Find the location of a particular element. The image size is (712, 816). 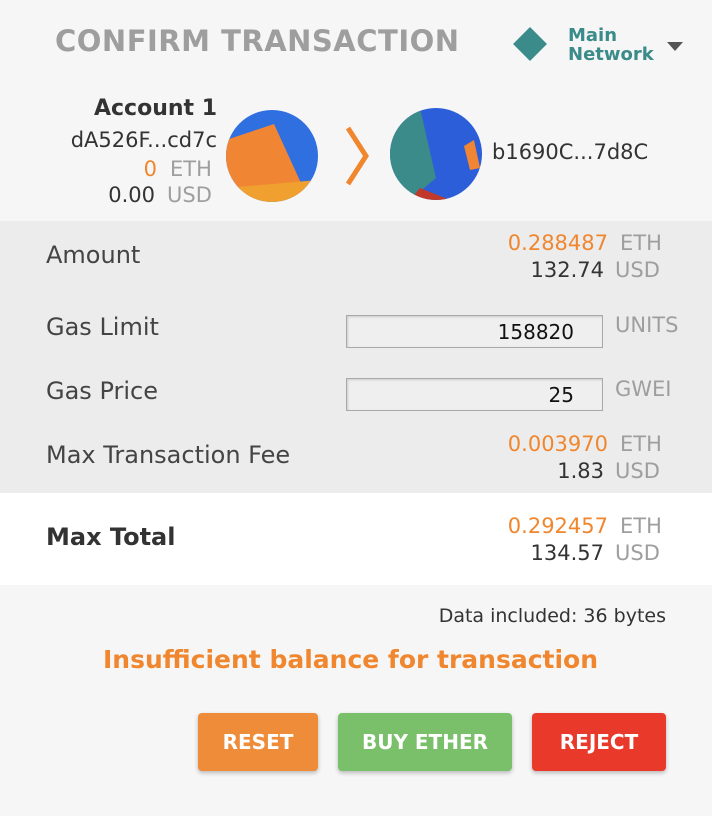

max-total-usd: 134.57 is located at coordinates (567, 553).